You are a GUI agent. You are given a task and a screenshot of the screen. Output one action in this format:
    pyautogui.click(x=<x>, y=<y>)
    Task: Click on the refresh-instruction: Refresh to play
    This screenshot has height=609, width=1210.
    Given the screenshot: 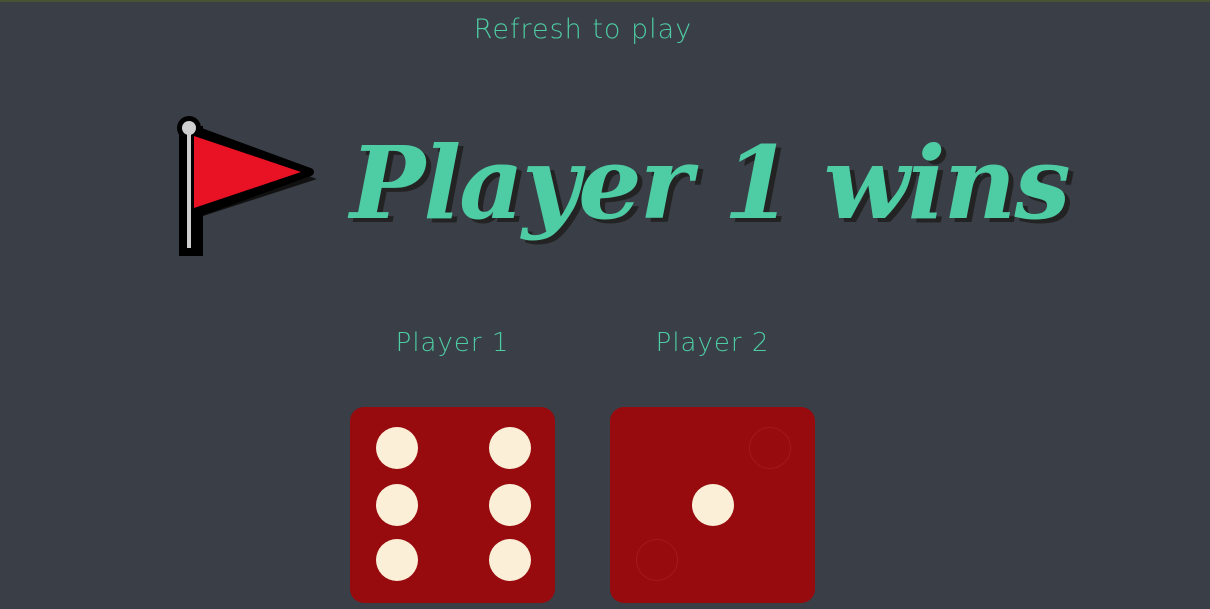 What is the action you would take?
    pyautogui.click(x=583, y=29)
    